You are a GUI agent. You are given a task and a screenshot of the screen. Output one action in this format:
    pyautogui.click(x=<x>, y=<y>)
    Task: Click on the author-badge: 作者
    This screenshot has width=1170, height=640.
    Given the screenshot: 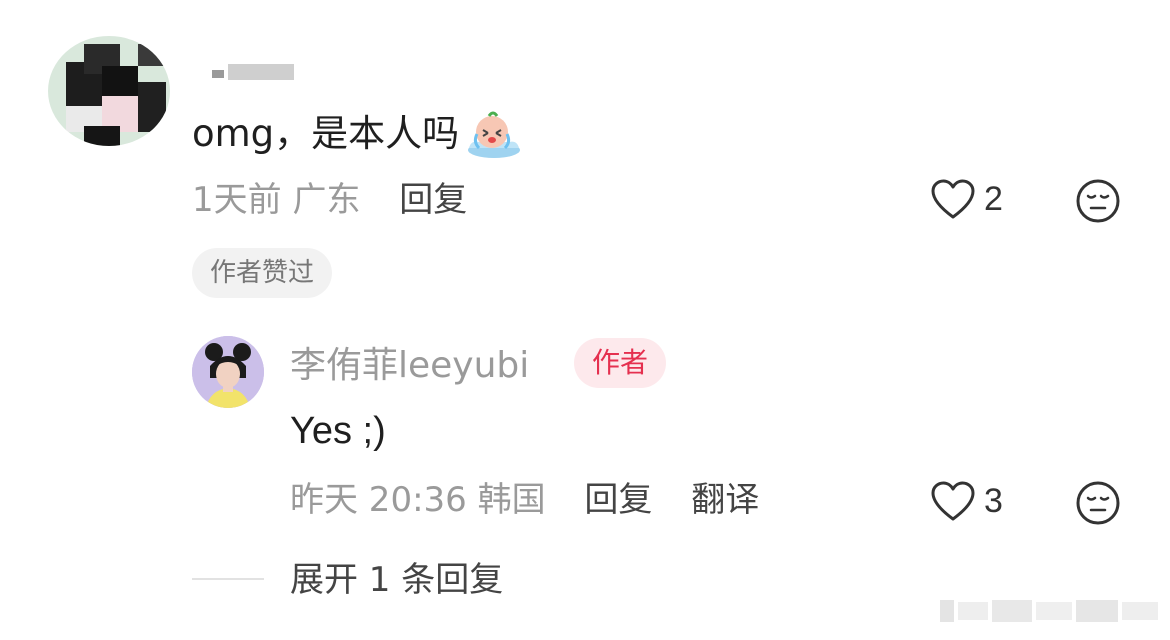 What is the action you would take?
    pyautogui.click(x=620, y=363)
    